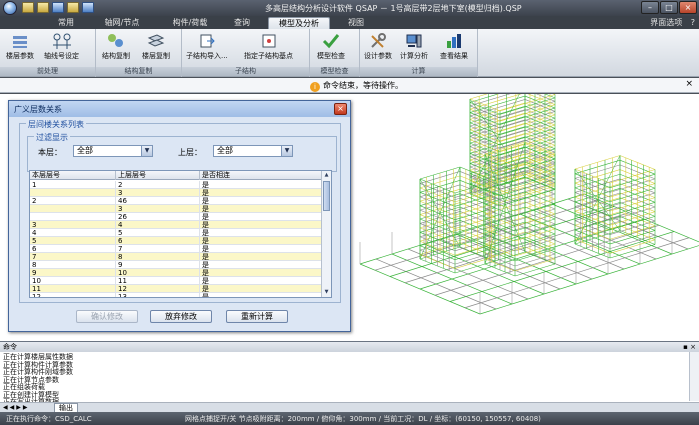 Image resolution: width=699 pixels, height=425 pixels. What do you see at coordinates (650, 7) in the screenshot?
I see `minimize-button: –` at bounding box center [650, 7].